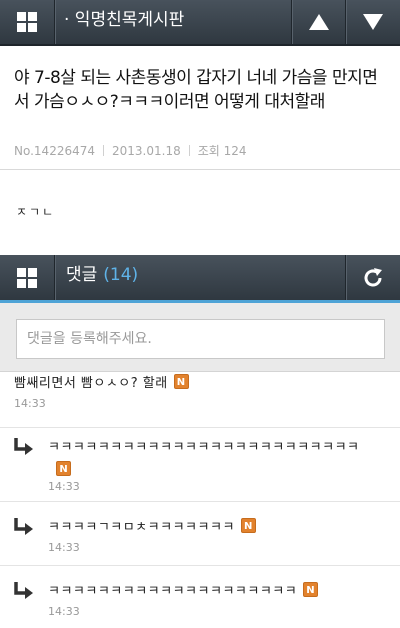 This screenshot has height=628, width=400. Describe the element at coordinates (146, 150) in the screenshot. I see `post-date: 2013.01.18` at that location.